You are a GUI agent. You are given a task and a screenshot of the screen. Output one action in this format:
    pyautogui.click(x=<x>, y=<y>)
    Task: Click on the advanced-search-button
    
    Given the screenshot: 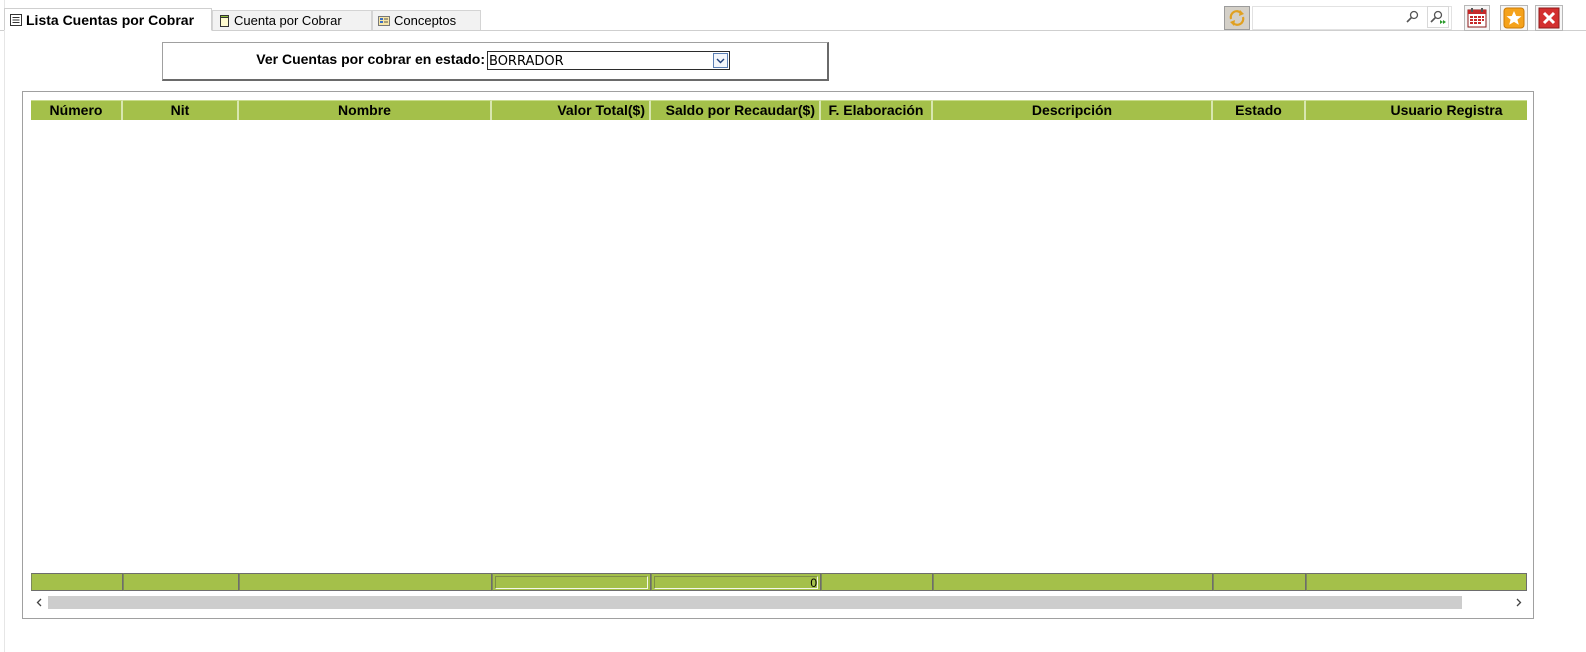 What is the action you would take?
    pyautogui.click(x=1438, y=17)
    